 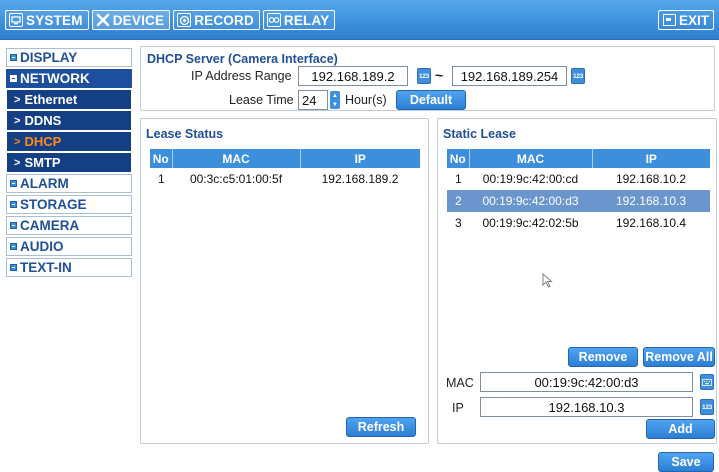 I want to click on row-ip: 192.168.10.2, so click(x=651, y=179).